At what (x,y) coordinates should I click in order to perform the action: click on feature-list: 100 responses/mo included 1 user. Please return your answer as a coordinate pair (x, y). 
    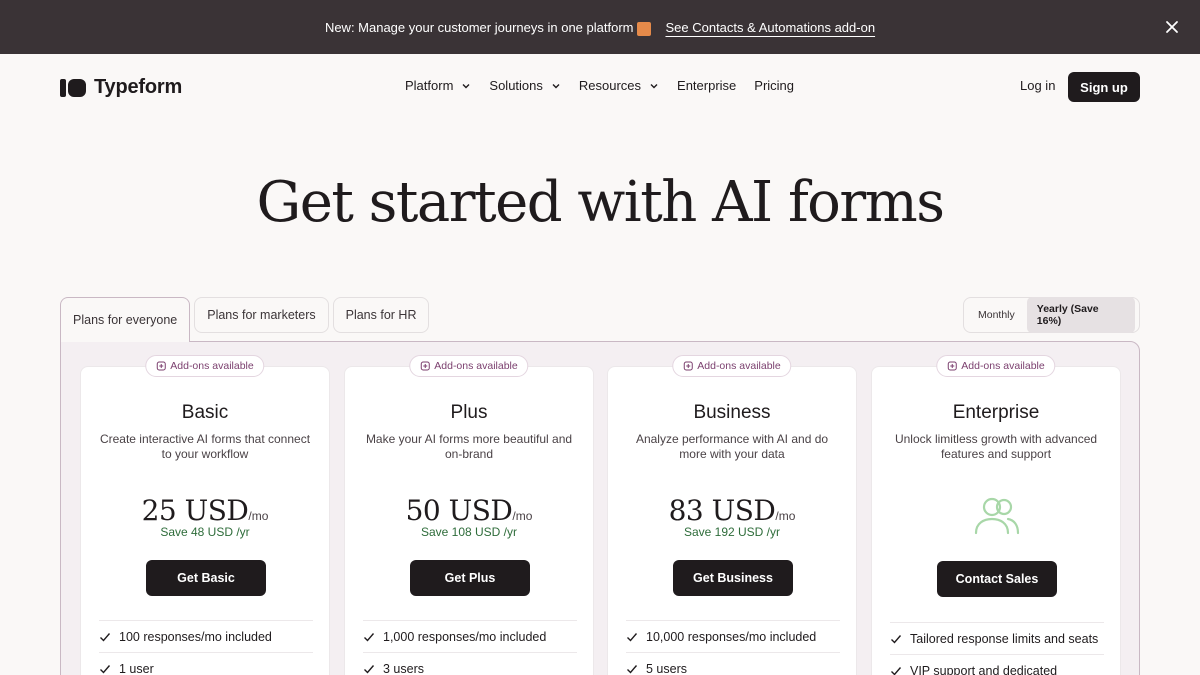
    Looking at the image, I should click on (206, 647).